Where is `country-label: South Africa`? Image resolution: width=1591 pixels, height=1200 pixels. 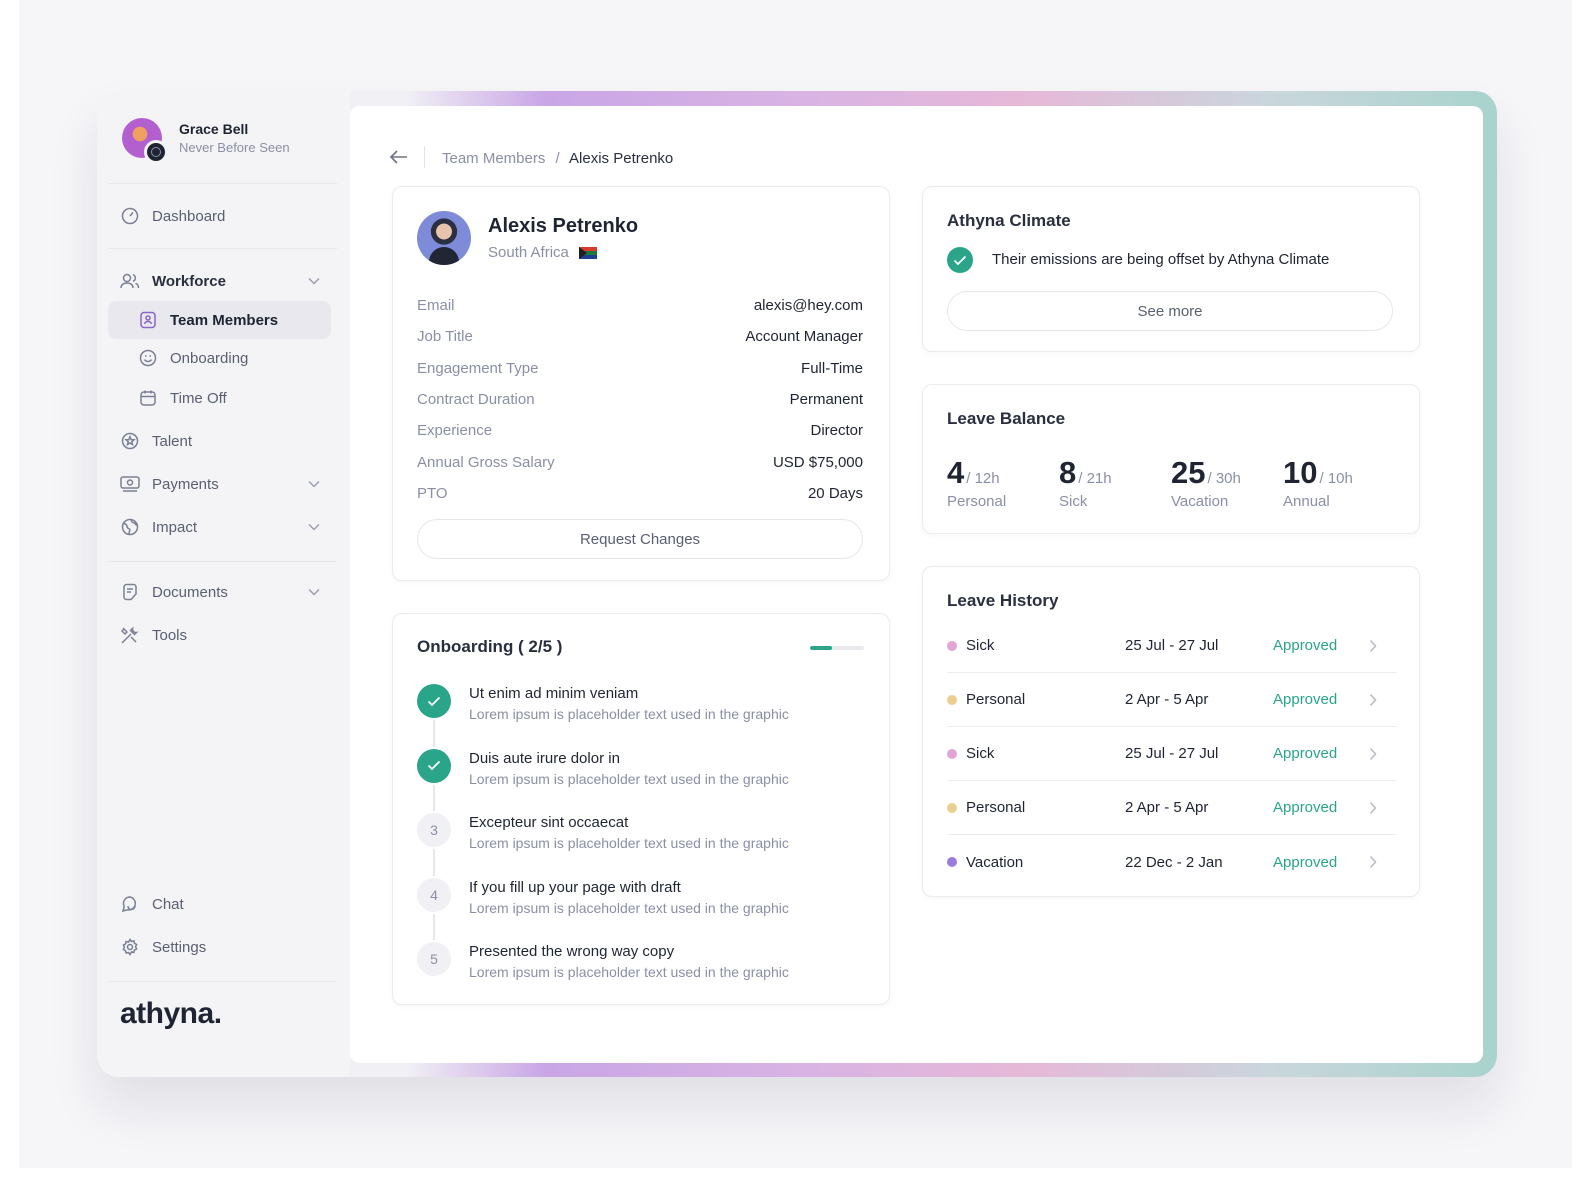
country-label: South Africa is located at coordinates (528, 252).